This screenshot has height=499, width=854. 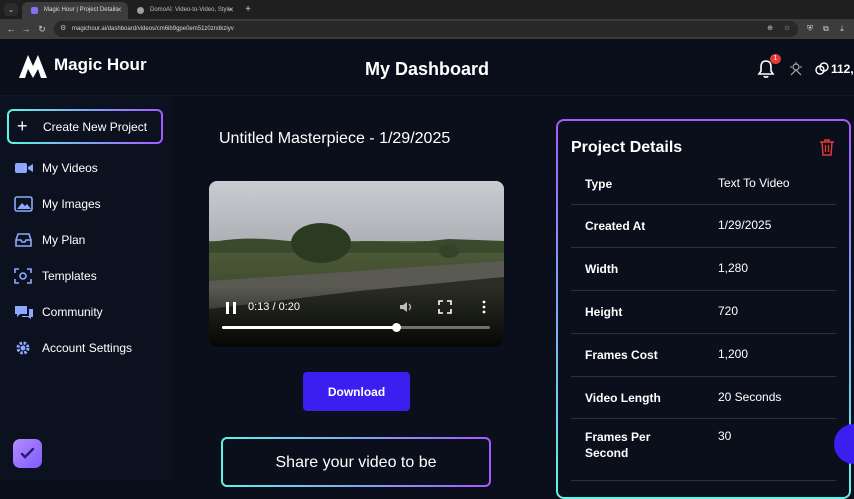 I want to click on daily-bonus-icon, so click(x=796, y=69).